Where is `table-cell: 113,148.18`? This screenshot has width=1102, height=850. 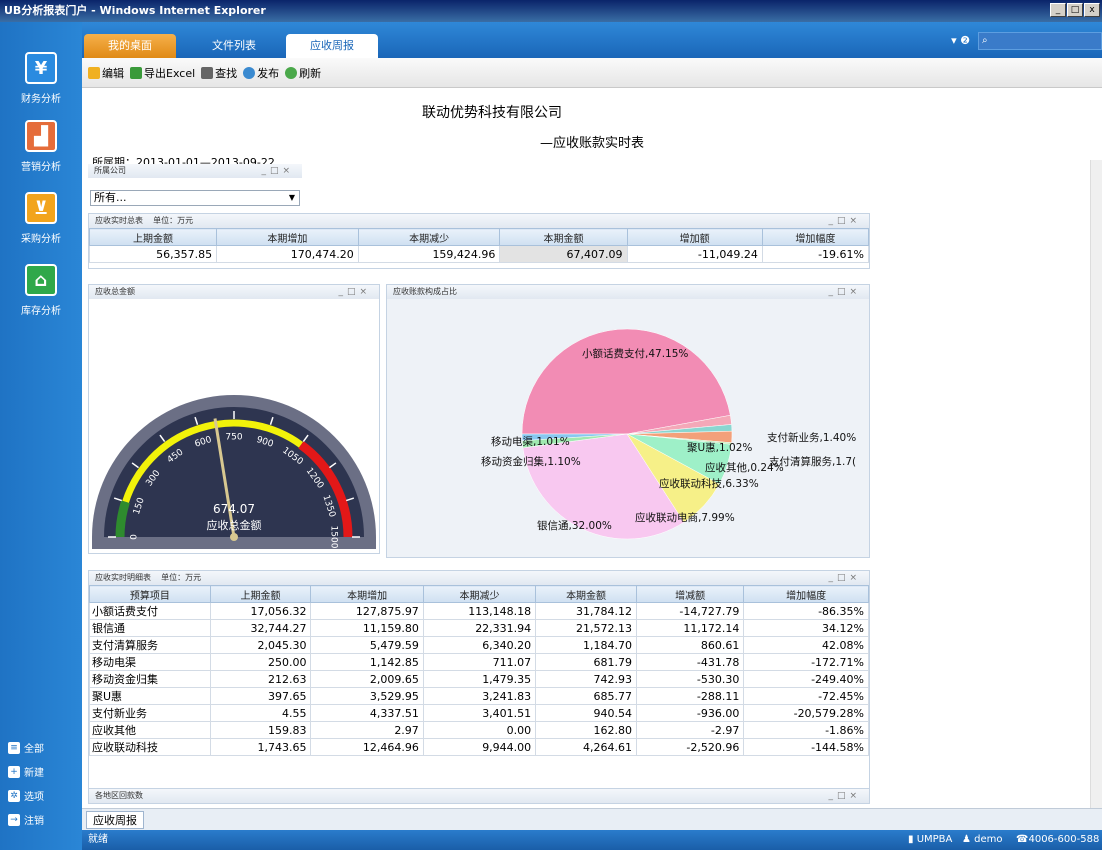
table-cell: 113,148.18 is located at coordinates (479, 611).